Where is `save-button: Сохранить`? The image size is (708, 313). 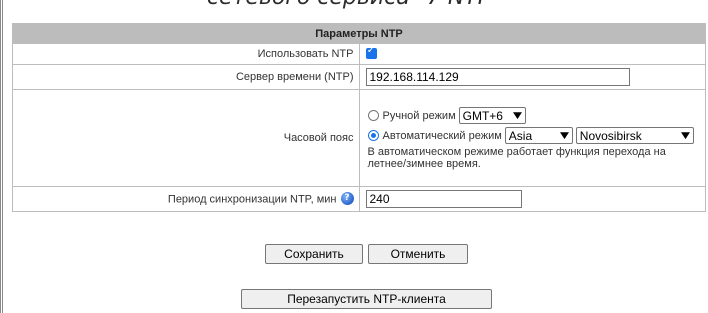 save-button: Сохранить is located at coordinates (314, 254).